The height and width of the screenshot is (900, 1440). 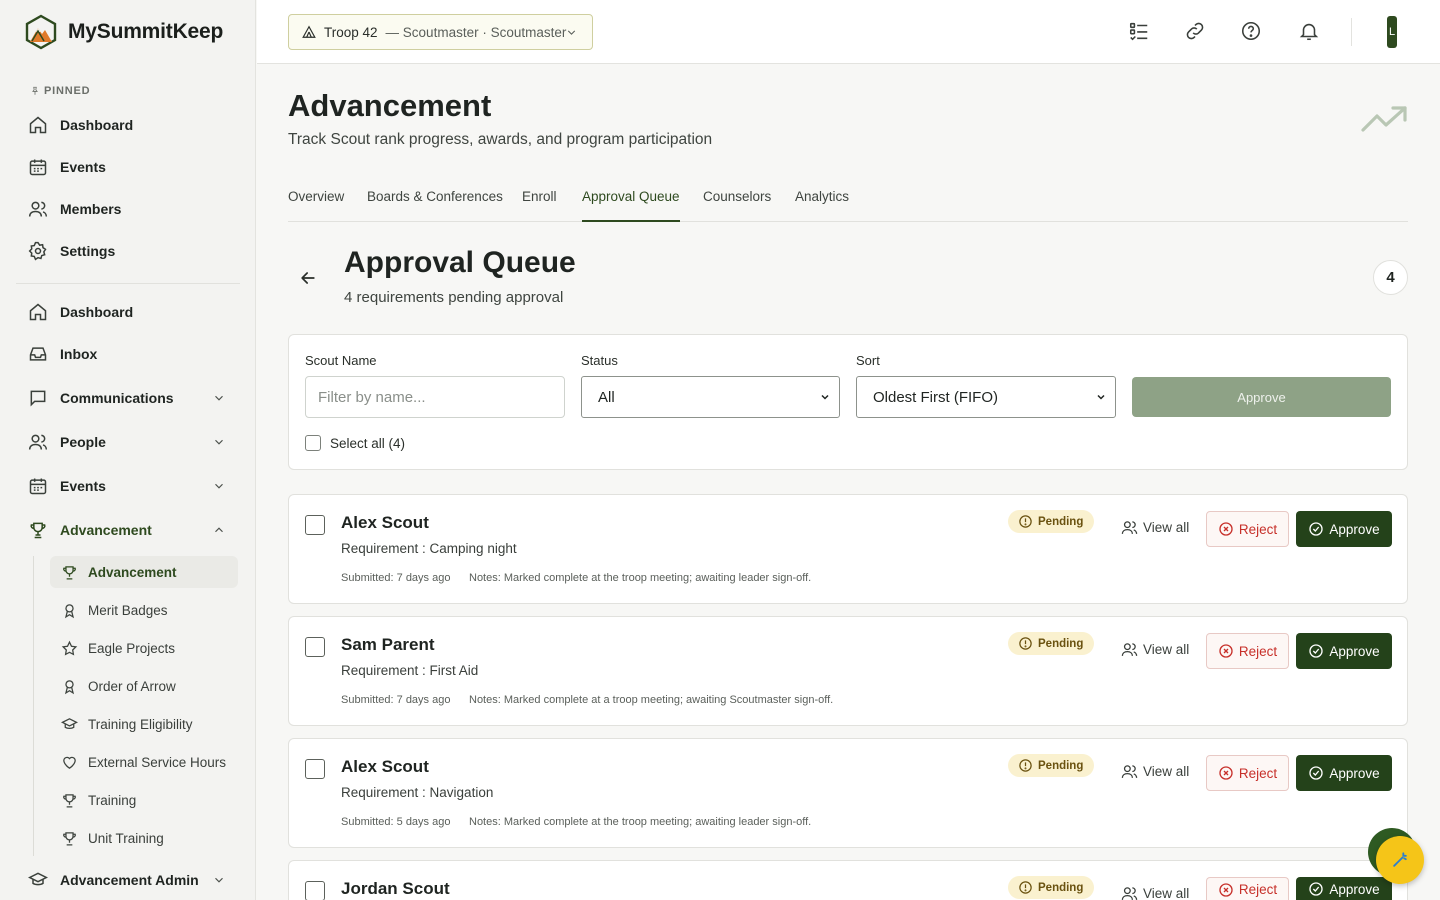 What do you see at coordinates (539, 205) in the screenshot?
I see `tab-enroll: Enroll` at bounding box center [539, 205].